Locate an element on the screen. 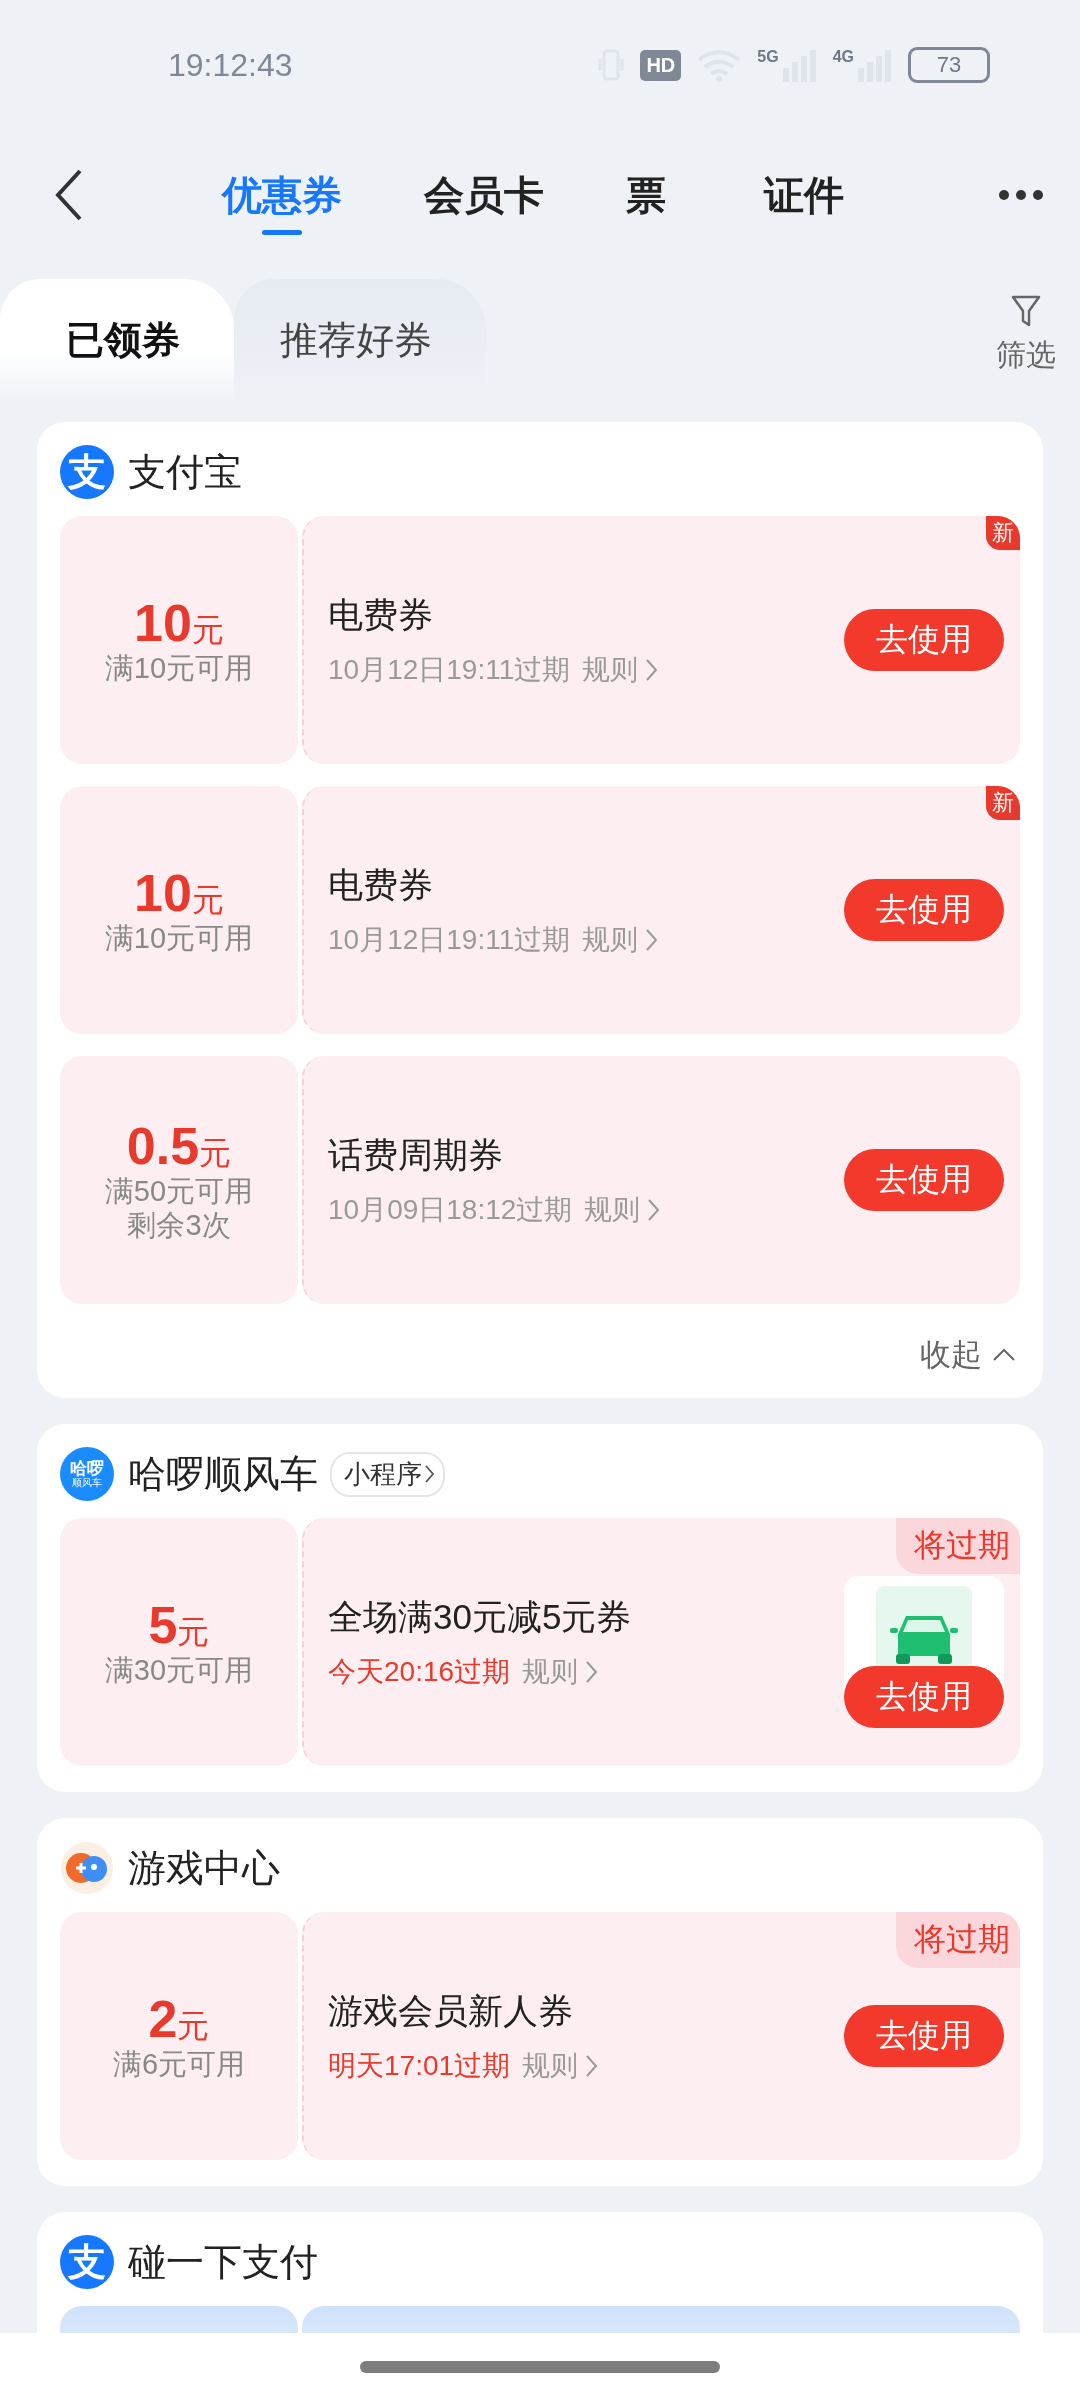 This screenshot has width=1080, height=2400. hd-indicator: HD is located at coordinates (661, 65).